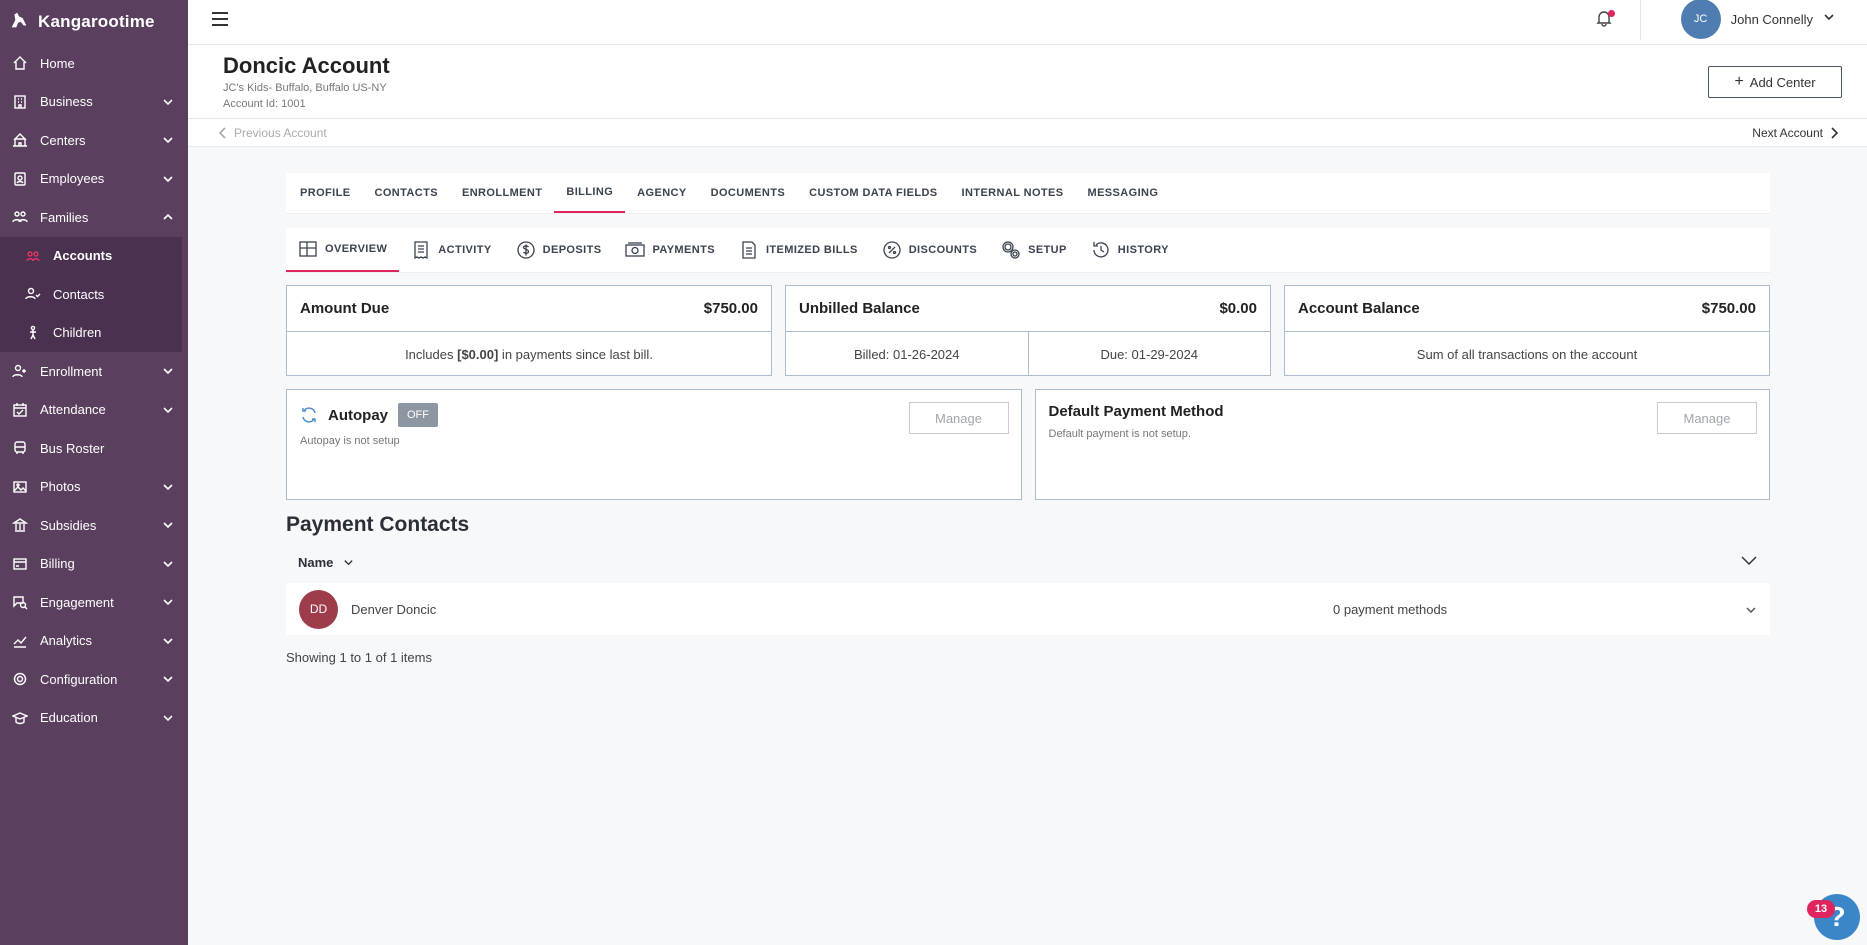  What do you see at coordinates (71, 371) in the screenshot?
I see `sidebar-item-label: Enrollment` at bounding box center [71, 371].